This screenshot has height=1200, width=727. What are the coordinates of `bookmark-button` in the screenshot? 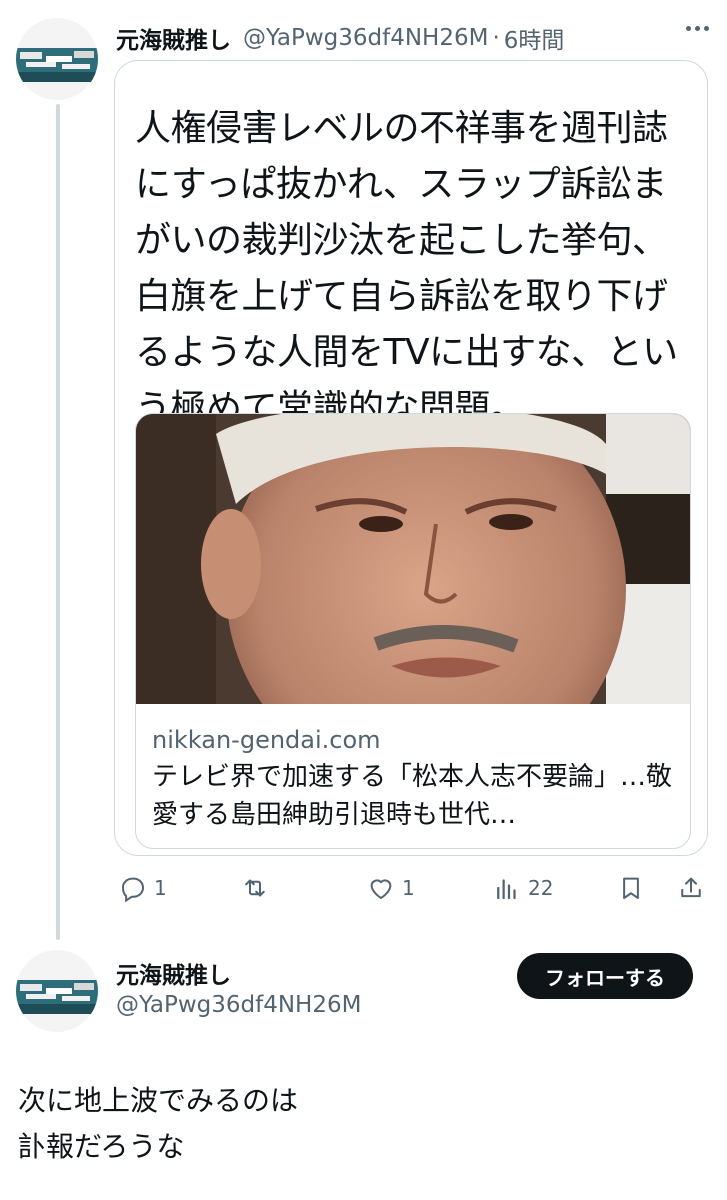 It's located at (631, 888).